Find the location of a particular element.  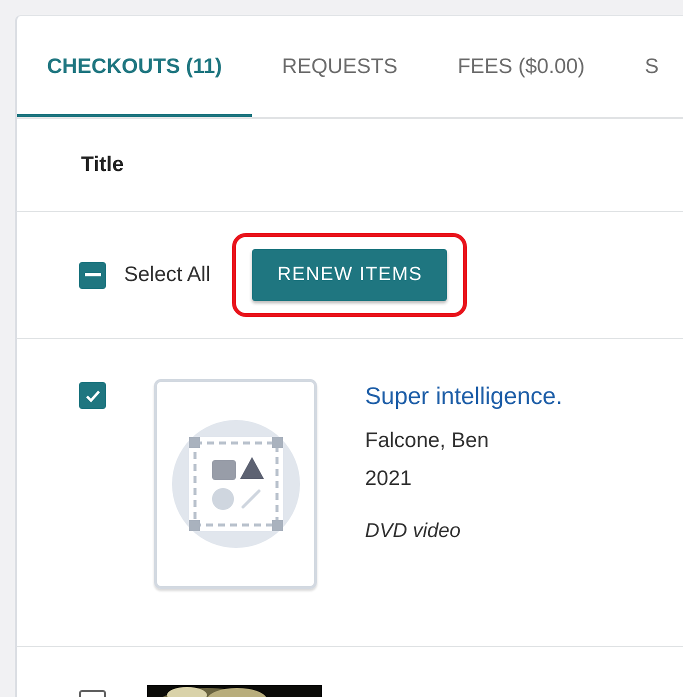

author-text: Falcone, Ben is located at coordinates (427, 441).